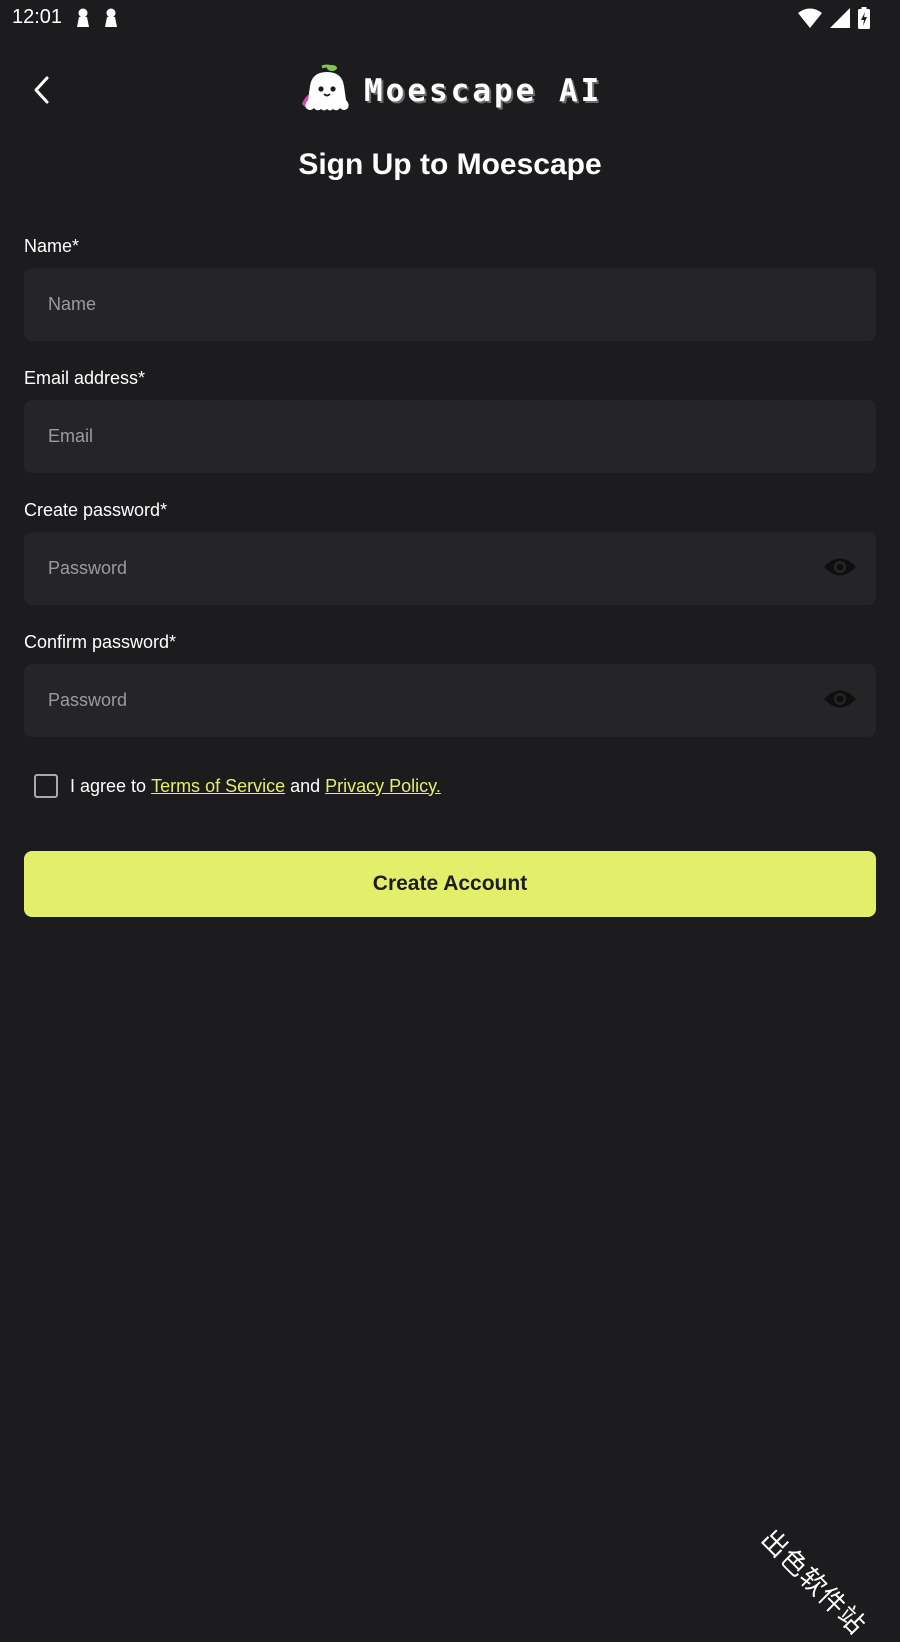 The height and width of the screenshot is (1642, 900). What do you see at coordinates (813, 1582) in the screenshot?
I see `watermark-text: 出色软件站` at bounding box center [813, 1582].